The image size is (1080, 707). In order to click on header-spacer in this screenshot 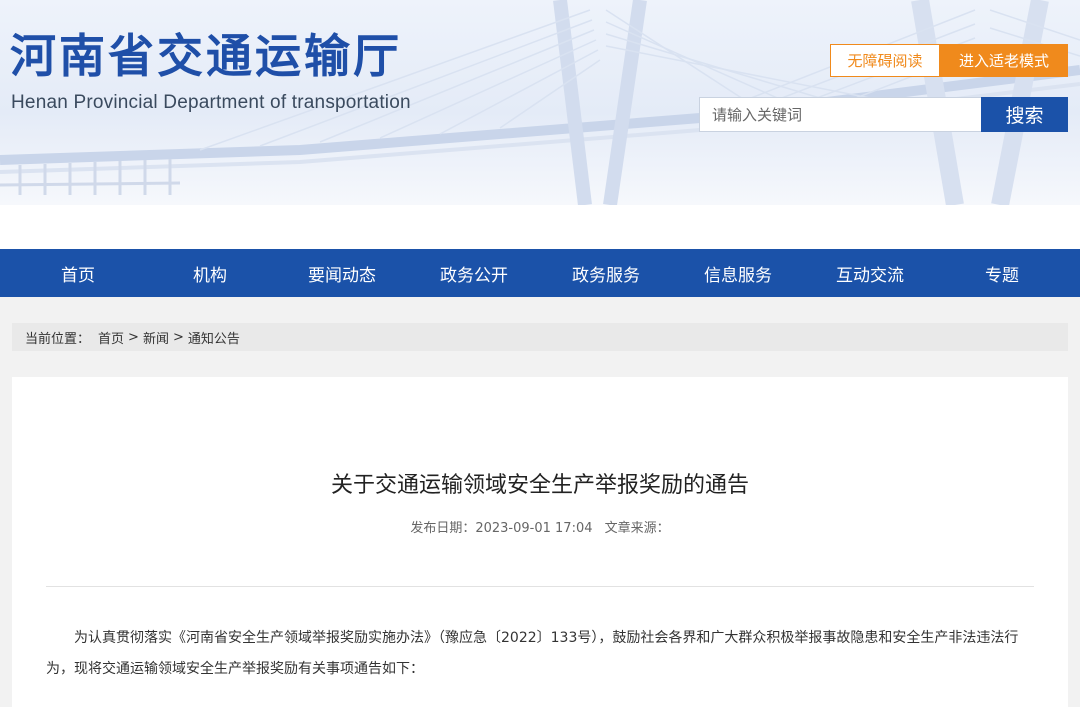, I will do `click(540, 227)`.